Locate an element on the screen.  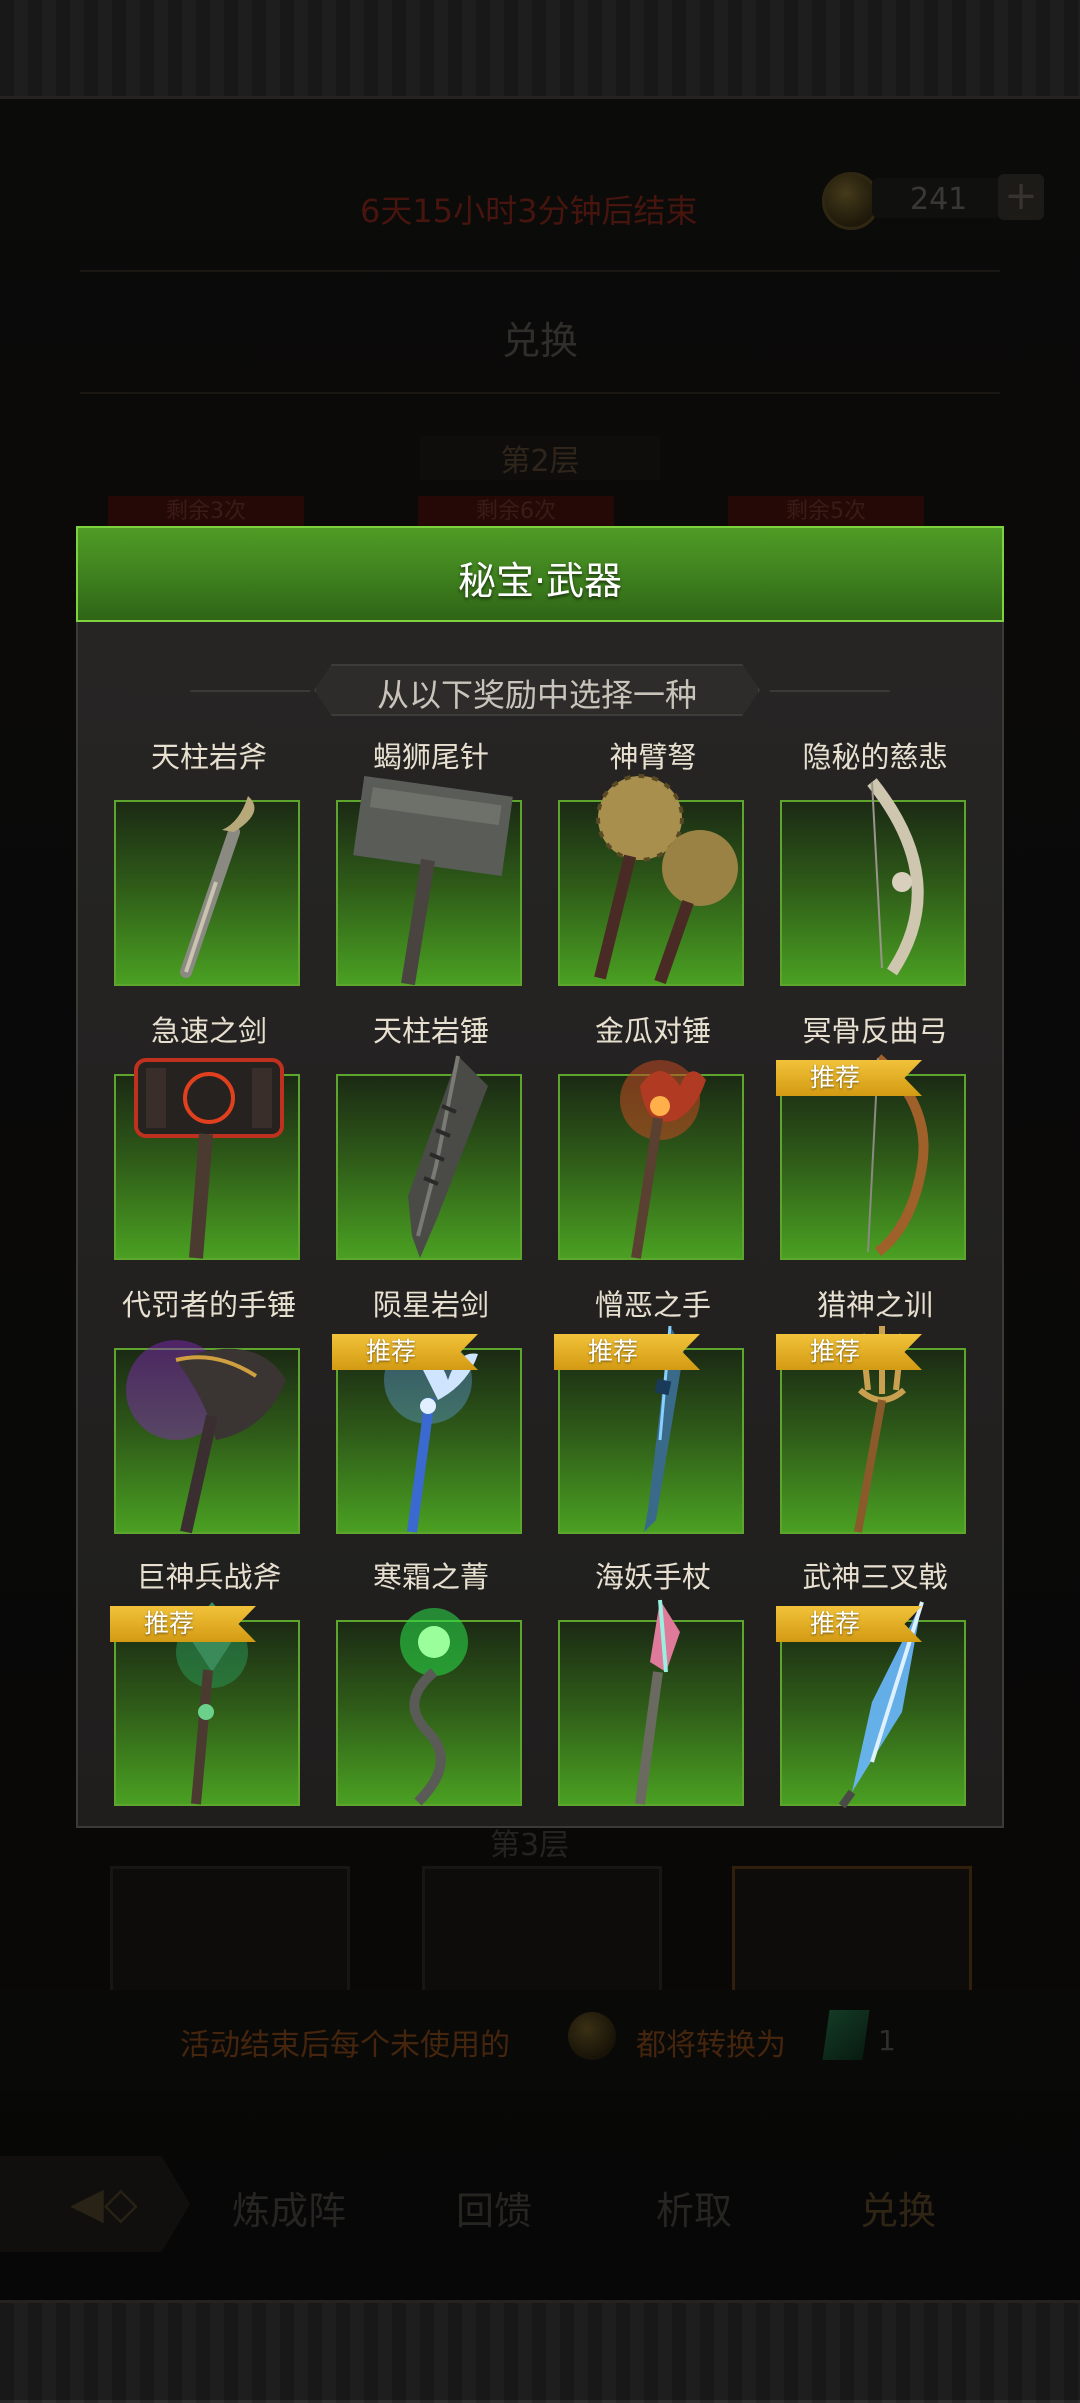
weapon-name: 寒霜之菁 is located at coordinates (430, 1577).